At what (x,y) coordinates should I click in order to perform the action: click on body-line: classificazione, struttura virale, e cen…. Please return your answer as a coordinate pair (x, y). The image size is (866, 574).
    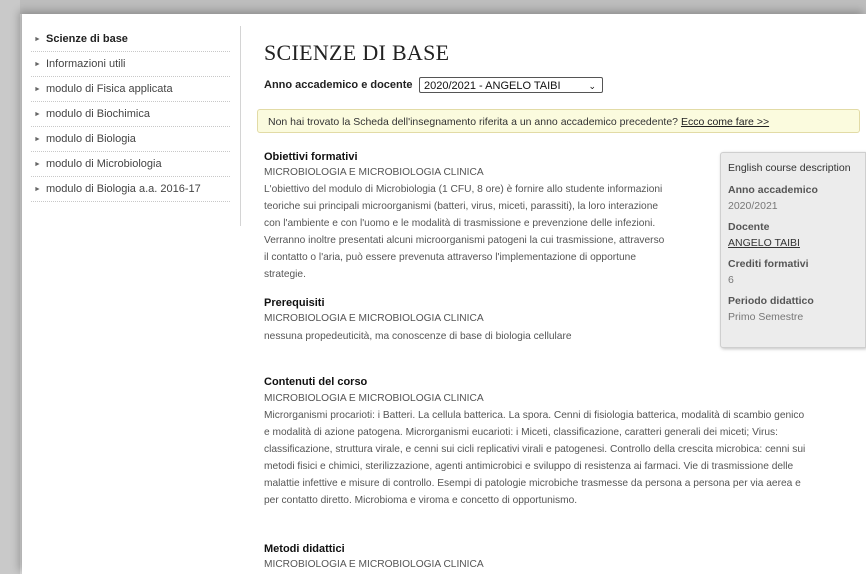
    Looking at the image, I should click on (535, 449).